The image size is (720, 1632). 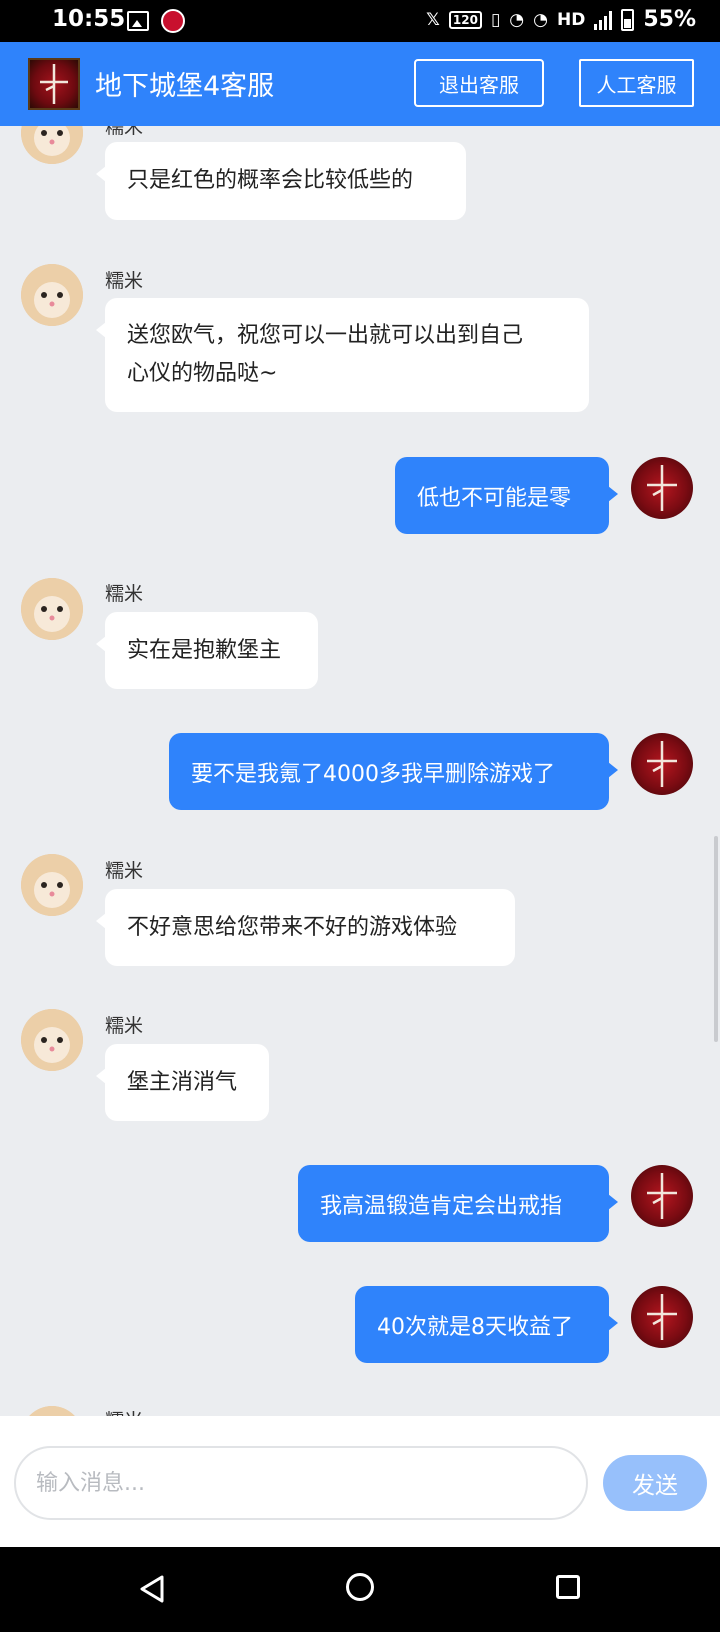 What do you see at coordinates (185, 86) in the screenshot?
I see `page-title: 地下城堡4客服` at bounding box center [185, 86].